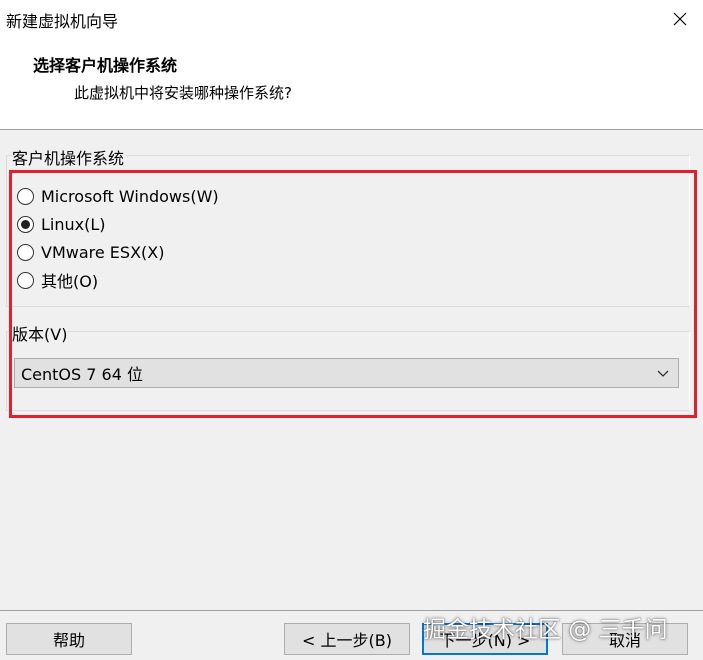 The width and height of the screenshot is (703, 660). I want to click on page-title: 选择客户机操作系统, so click(105, 65).